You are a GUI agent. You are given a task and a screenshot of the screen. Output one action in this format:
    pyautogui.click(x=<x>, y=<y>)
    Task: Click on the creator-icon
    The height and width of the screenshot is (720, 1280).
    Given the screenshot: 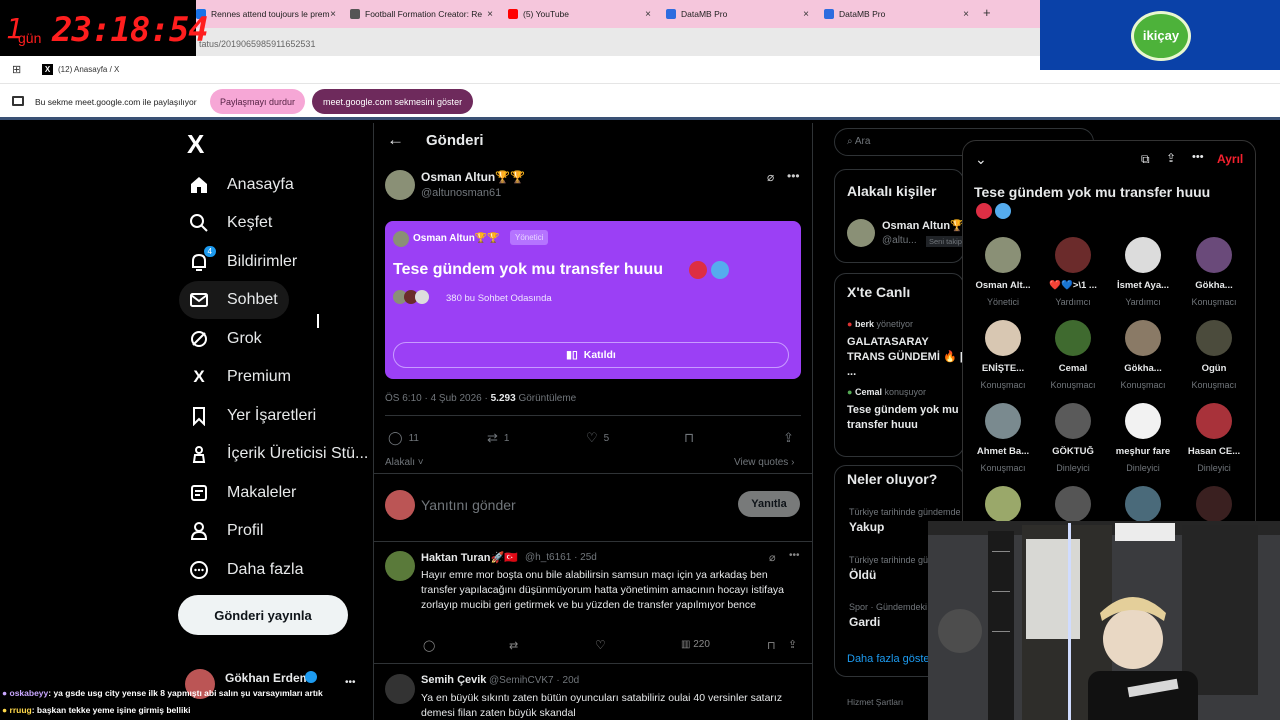 What is the action you would take?
    pyautogui.click(x=199, y=454)
    